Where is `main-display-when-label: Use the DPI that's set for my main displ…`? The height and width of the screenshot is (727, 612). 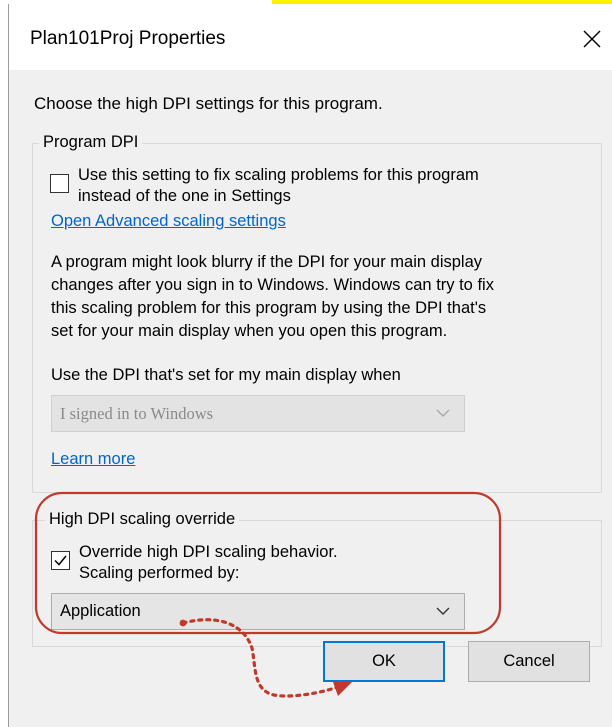
main-display-when-label: Use the DPI that's set for my main displ… is located at coordinates (226, 375).